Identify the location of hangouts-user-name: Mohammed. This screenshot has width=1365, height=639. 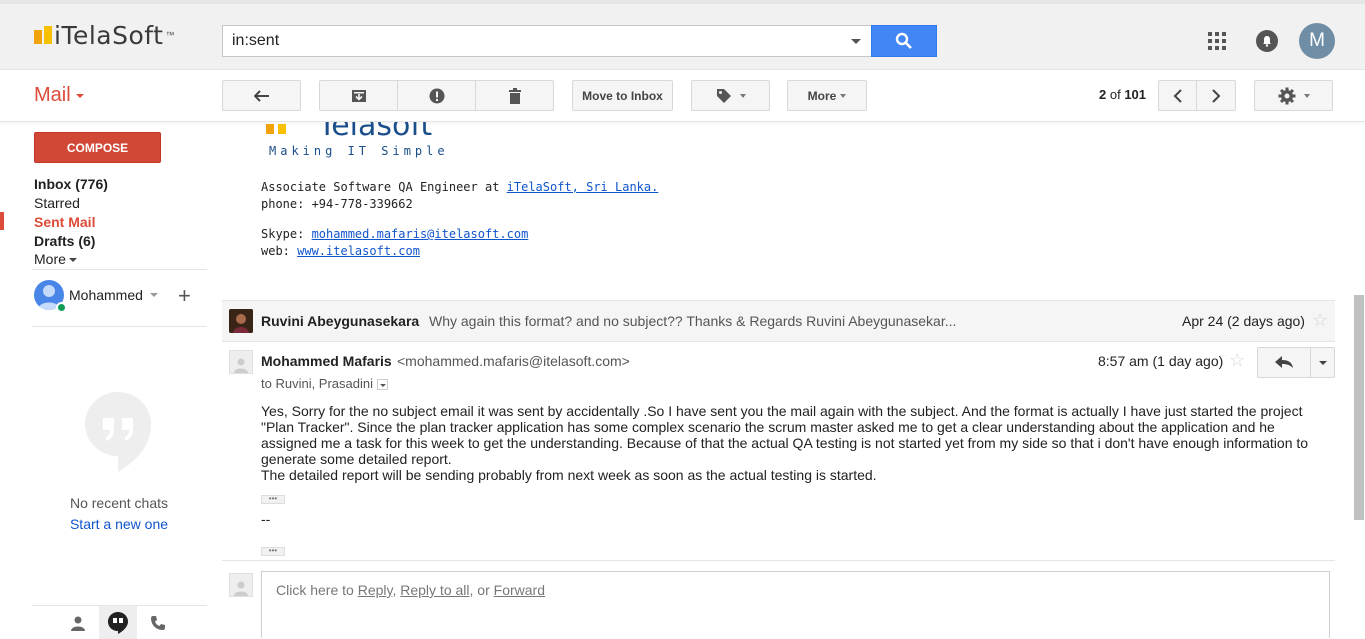
(106, 295).